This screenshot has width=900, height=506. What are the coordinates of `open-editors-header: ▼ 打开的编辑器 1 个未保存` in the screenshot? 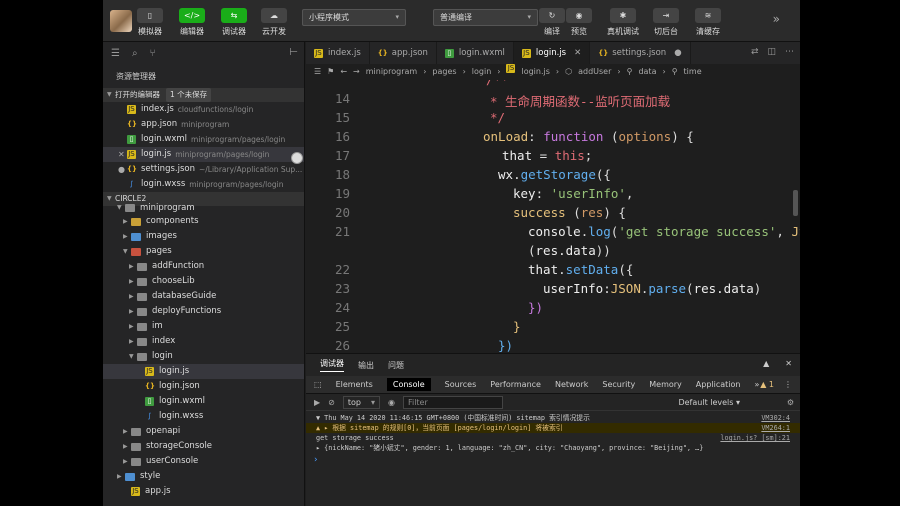 It's located at (203, 95).